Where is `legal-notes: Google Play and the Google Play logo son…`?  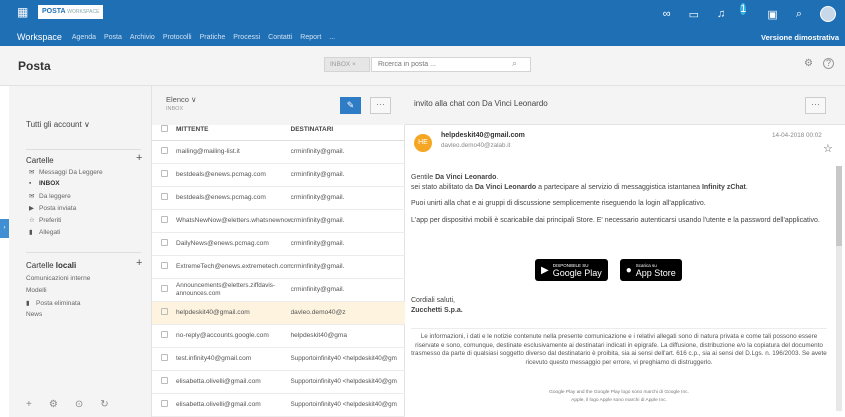 legal-notes: Google Play and the Google Play logo son… is located at coordinates (619, 396).